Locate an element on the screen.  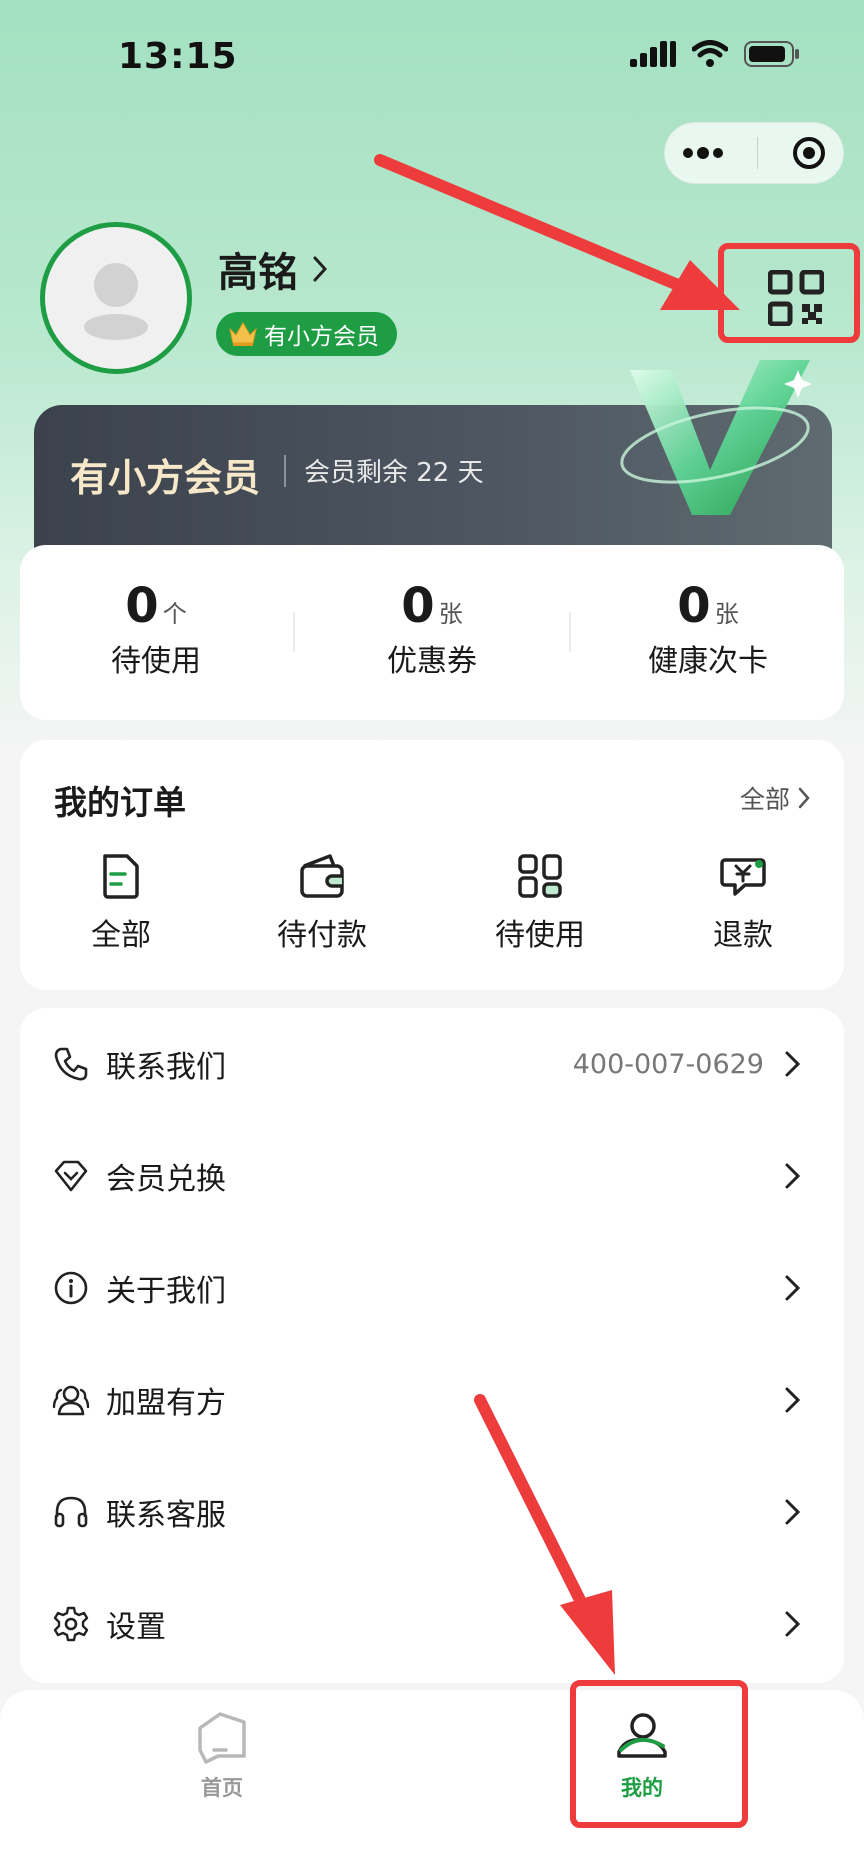
headset-icon is located at coordinates (71, 1512).